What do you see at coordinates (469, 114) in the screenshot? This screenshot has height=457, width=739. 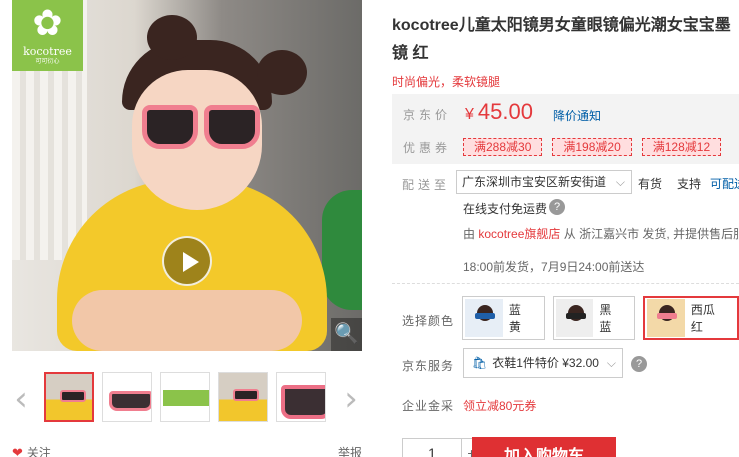 I see `currency-symbol: ¥` at bounding box center [469, 114].